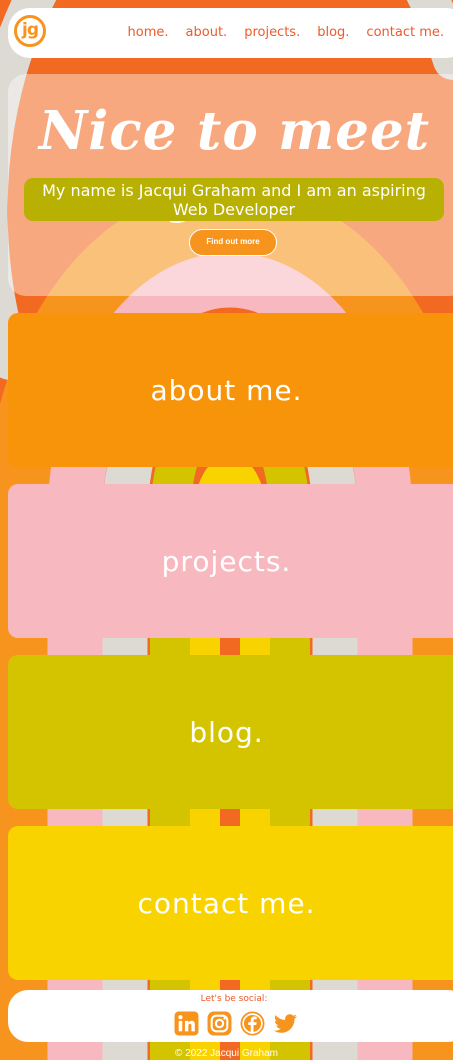 This screenshot has height=1060, width=453. What do you see at coordinates (252, 1023) in the screenshot?
I see `facebook-icon` at bounding box center [252, 1023].